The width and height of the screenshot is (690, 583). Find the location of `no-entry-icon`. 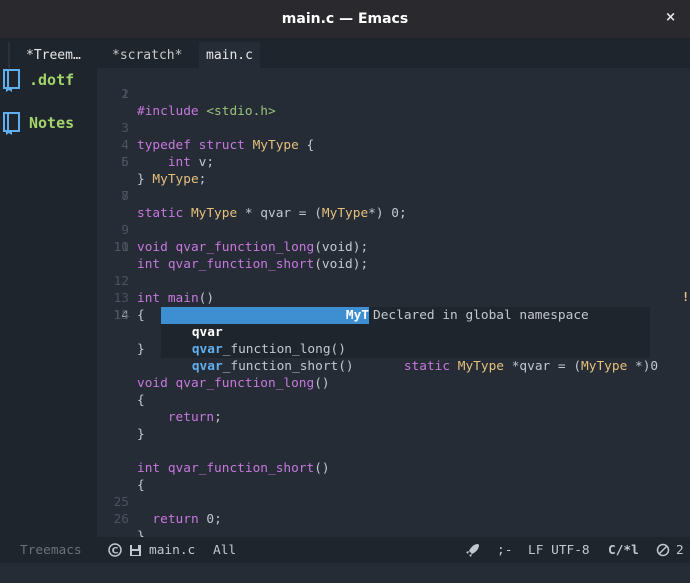

no-entry-icon is located at coordinates (663, 550).